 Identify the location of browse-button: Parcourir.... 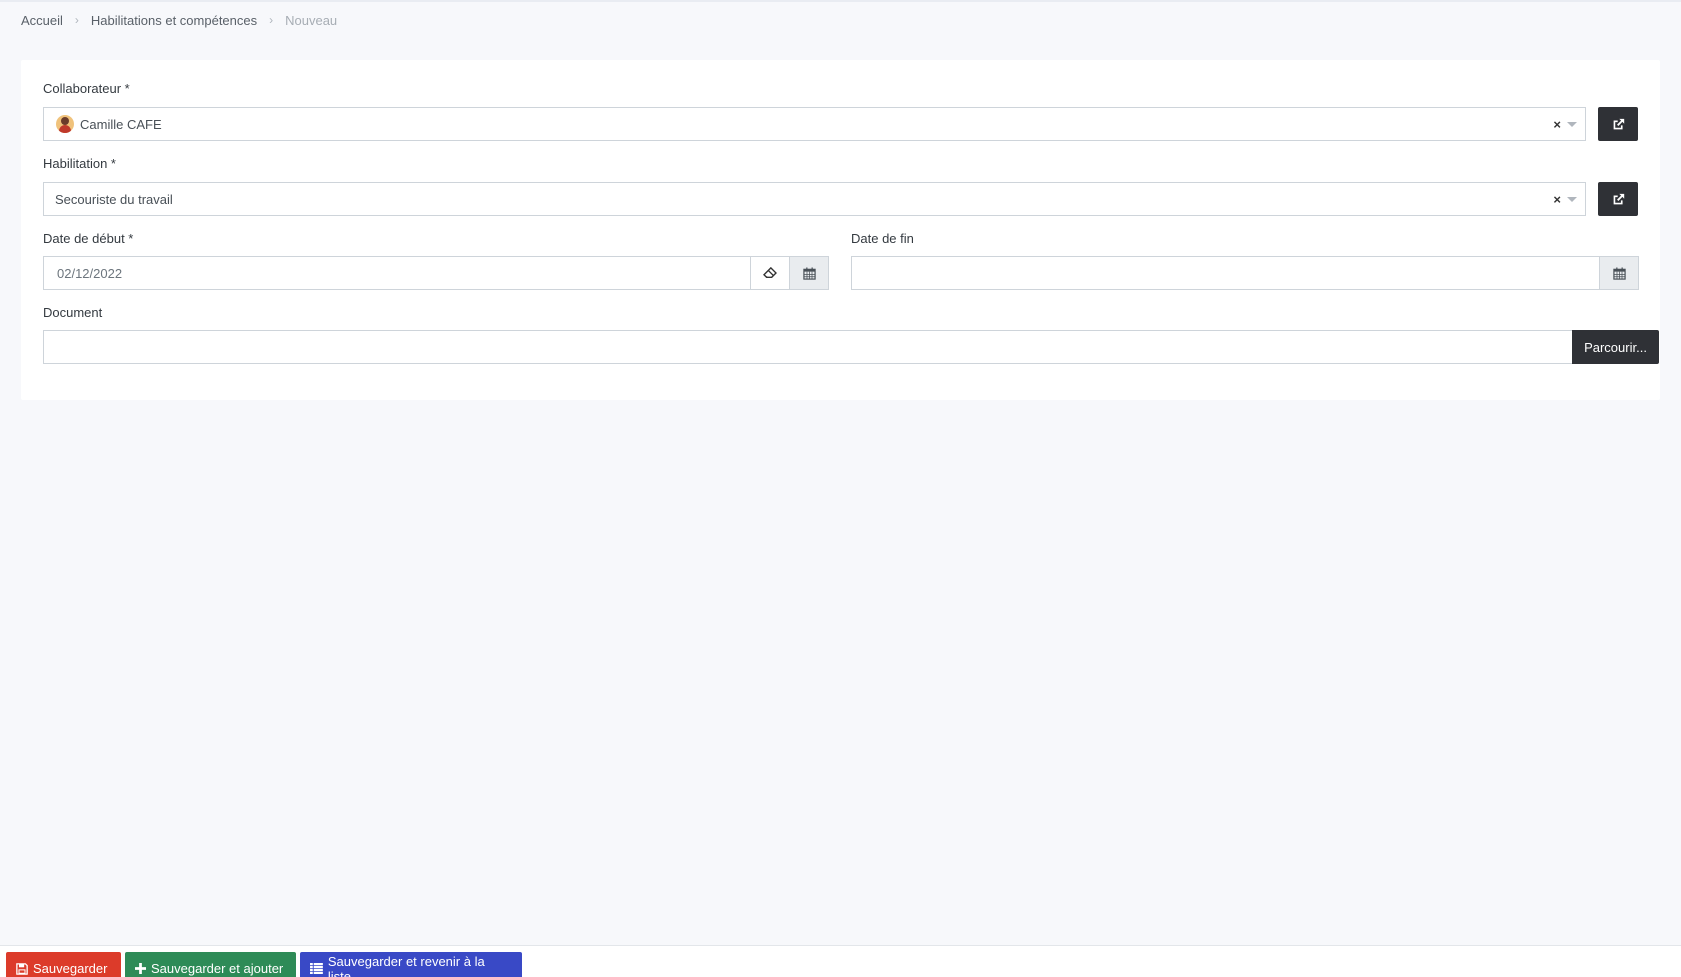
(1615, 347).